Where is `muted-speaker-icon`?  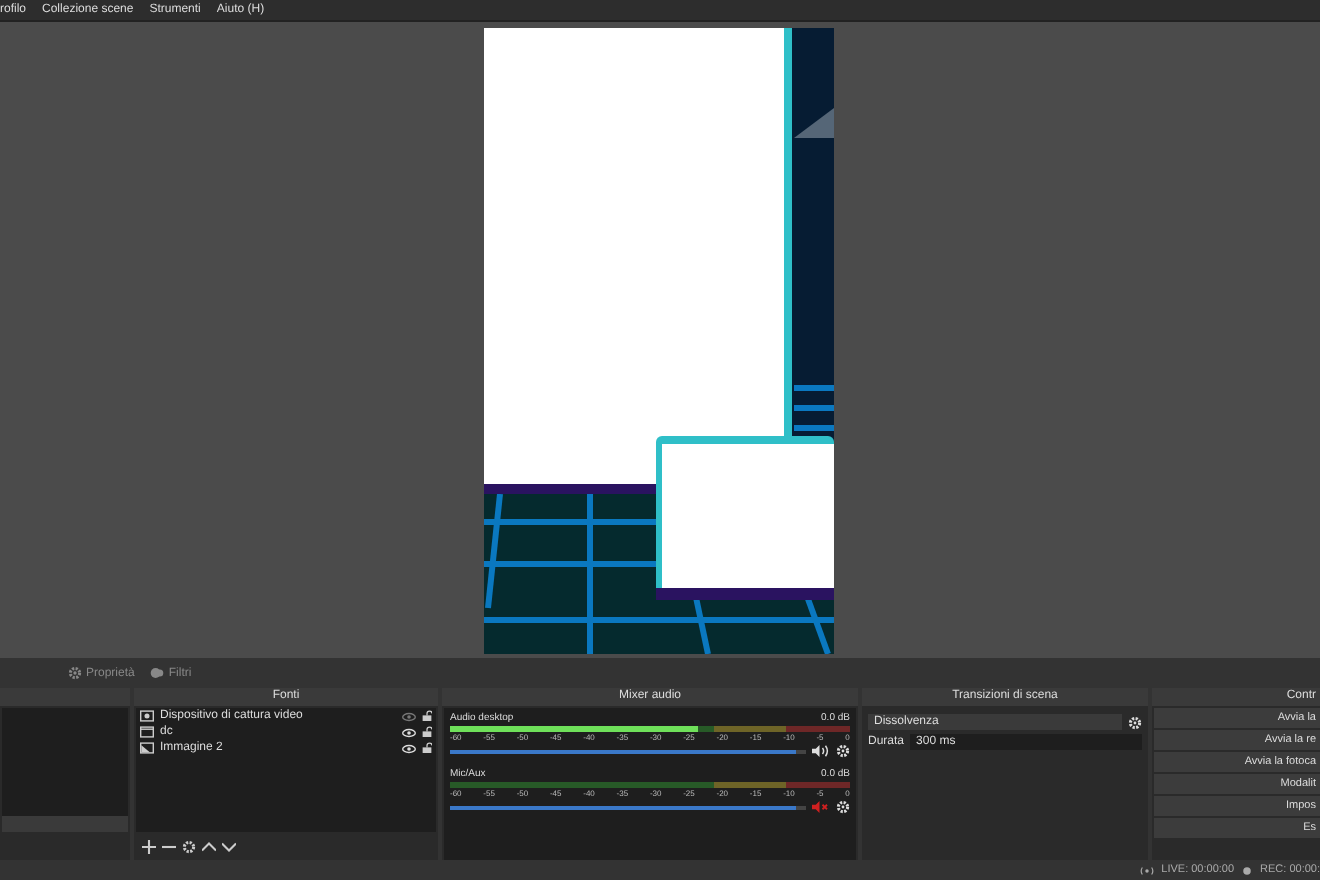
muted-speaker-icon is located at coordinates (821, 807).